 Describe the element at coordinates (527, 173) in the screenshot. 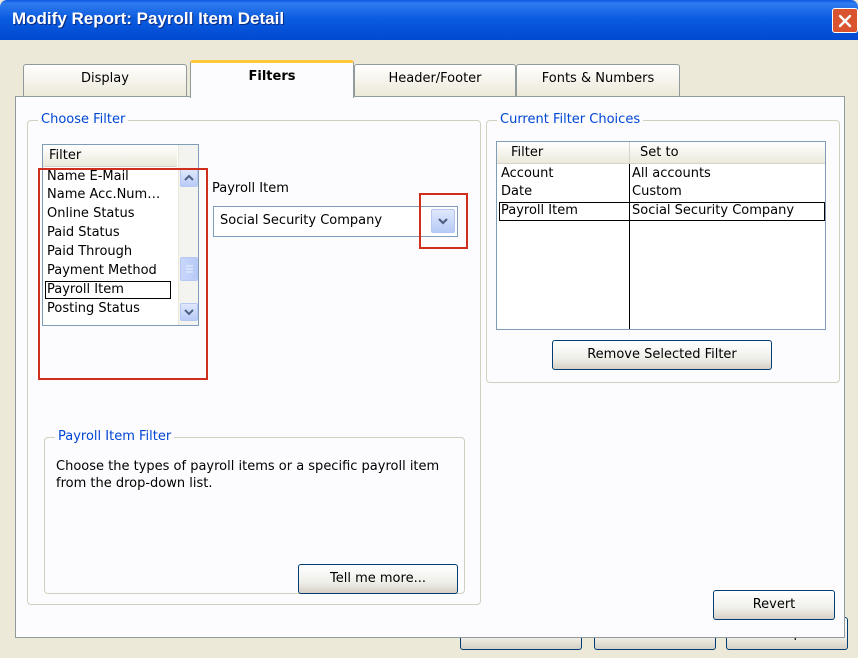

I see `table-cell-filter: Account` at that location.